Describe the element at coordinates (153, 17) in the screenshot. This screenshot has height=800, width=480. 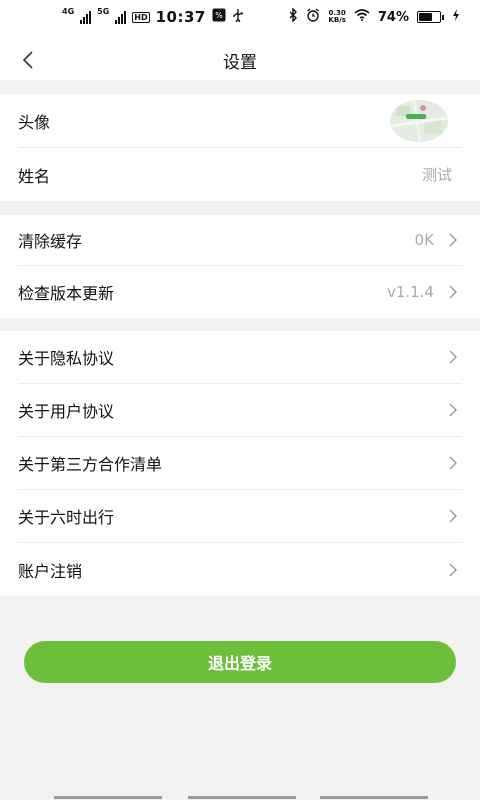
I see `status-left: 4G 5G HD 10:37 %` at that location.